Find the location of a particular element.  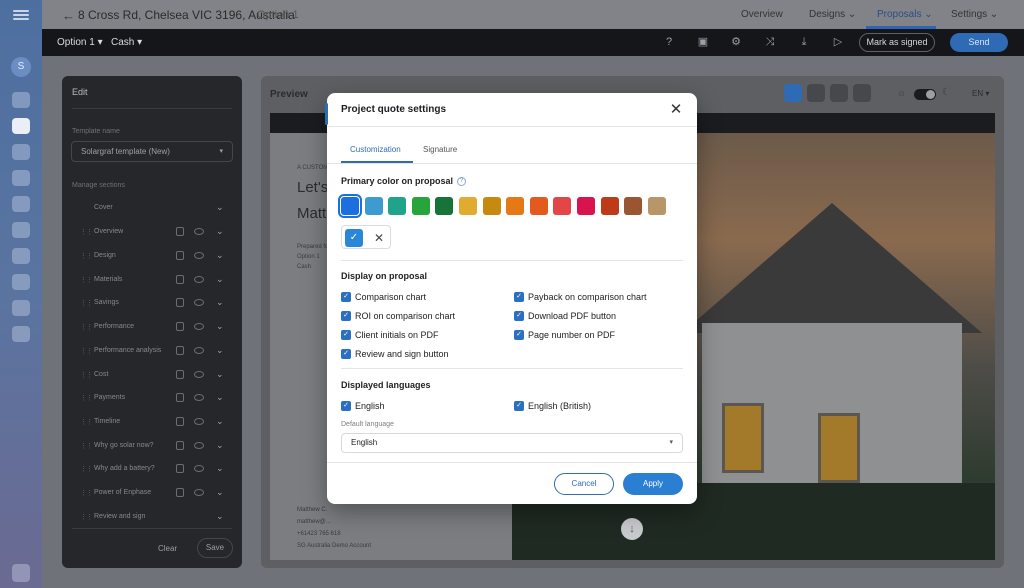

page-view-icon is located at coordinates (862, 93).